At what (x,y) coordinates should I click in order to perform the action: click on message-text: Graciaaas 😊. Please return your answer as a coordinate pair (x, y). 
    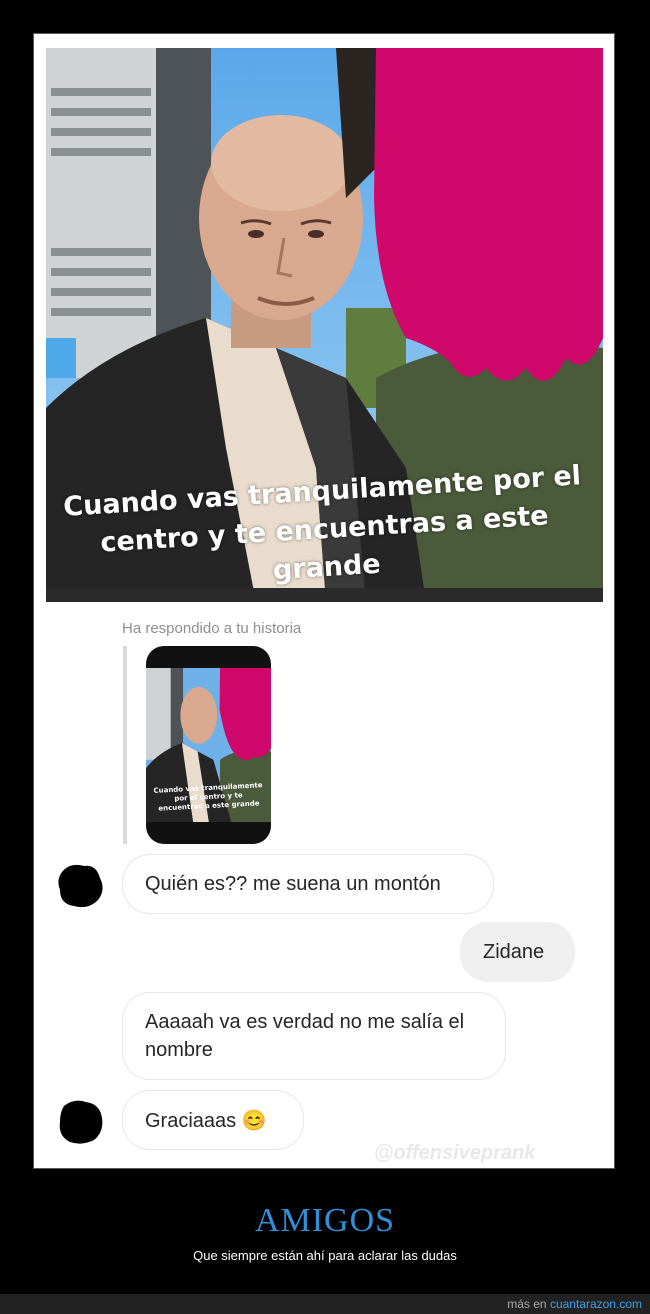
    Looking at the image, I should click on (206, 1120).